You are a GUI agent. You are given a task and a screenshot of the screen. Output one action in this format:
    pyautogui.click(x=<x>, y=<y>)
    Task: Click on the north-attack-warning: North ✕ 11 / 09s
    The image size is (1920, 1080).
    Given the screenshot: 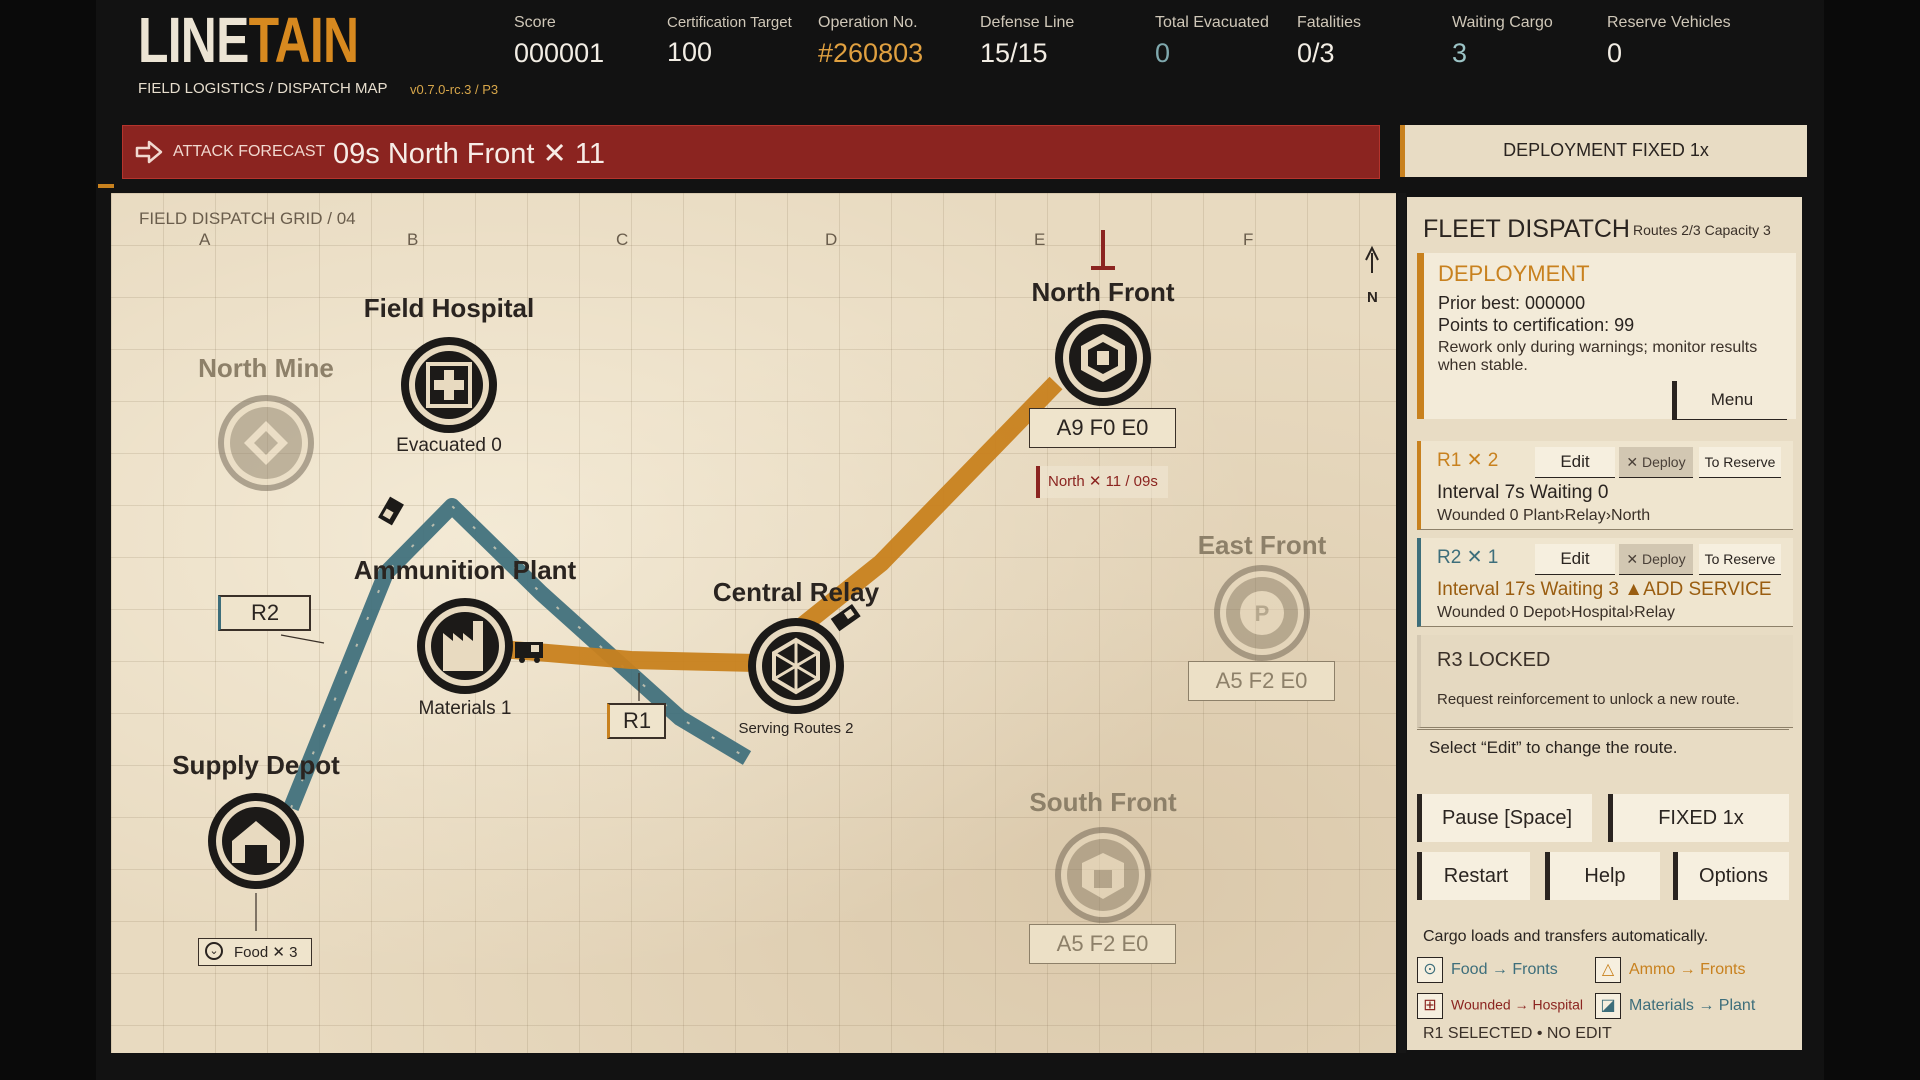 What is the action you would take?
    pyautogui.click(x=1102, y=482)
    